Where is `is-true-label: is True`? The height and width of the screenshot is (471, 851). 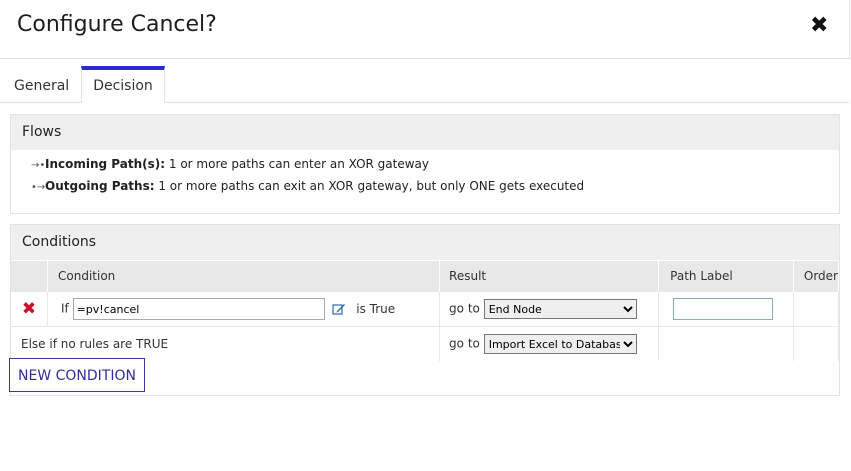
is-true-label: is True is located at coordinates (376, 308).